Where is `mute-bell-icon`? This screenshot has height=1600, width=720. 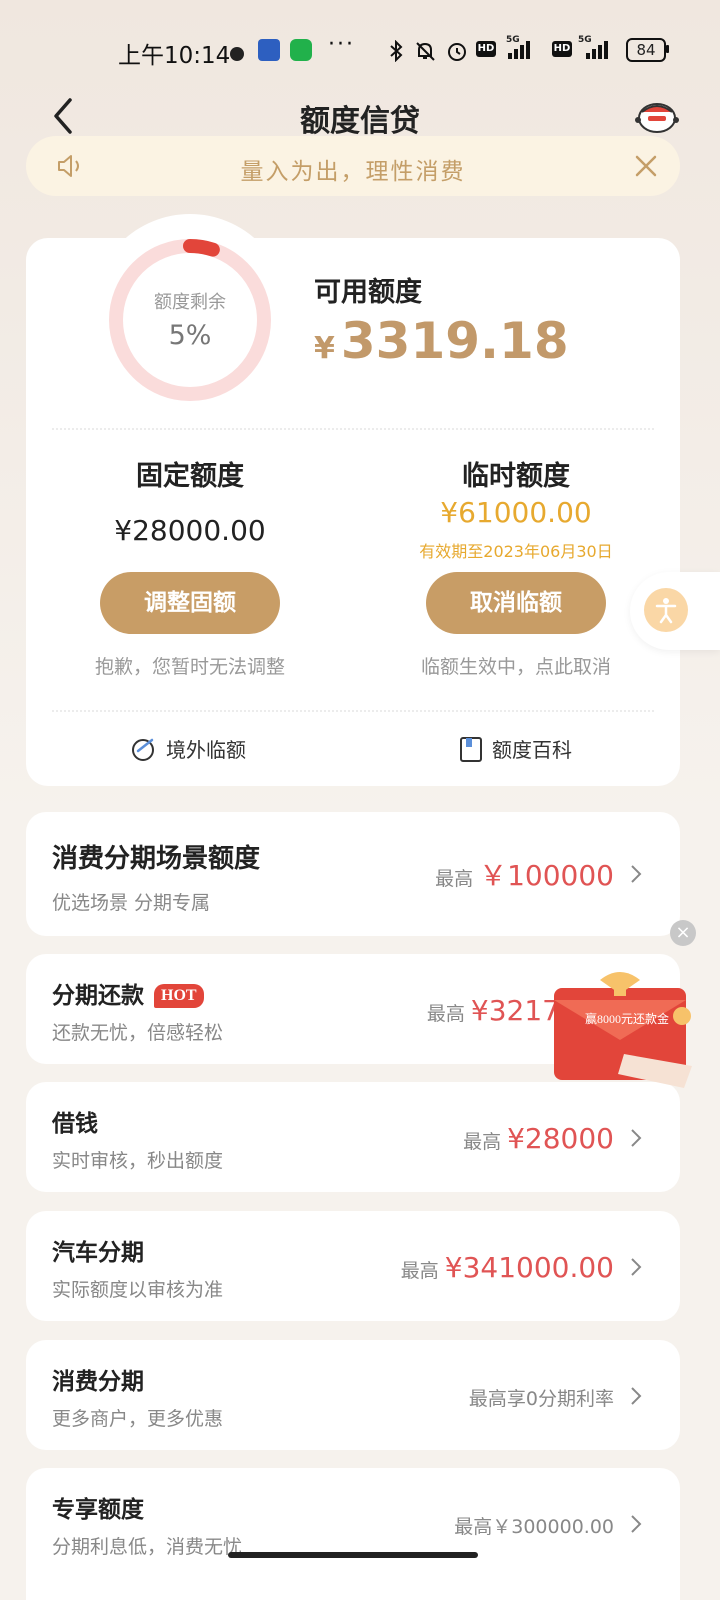
mute-bell-icon is located at coordinates (425, 51).